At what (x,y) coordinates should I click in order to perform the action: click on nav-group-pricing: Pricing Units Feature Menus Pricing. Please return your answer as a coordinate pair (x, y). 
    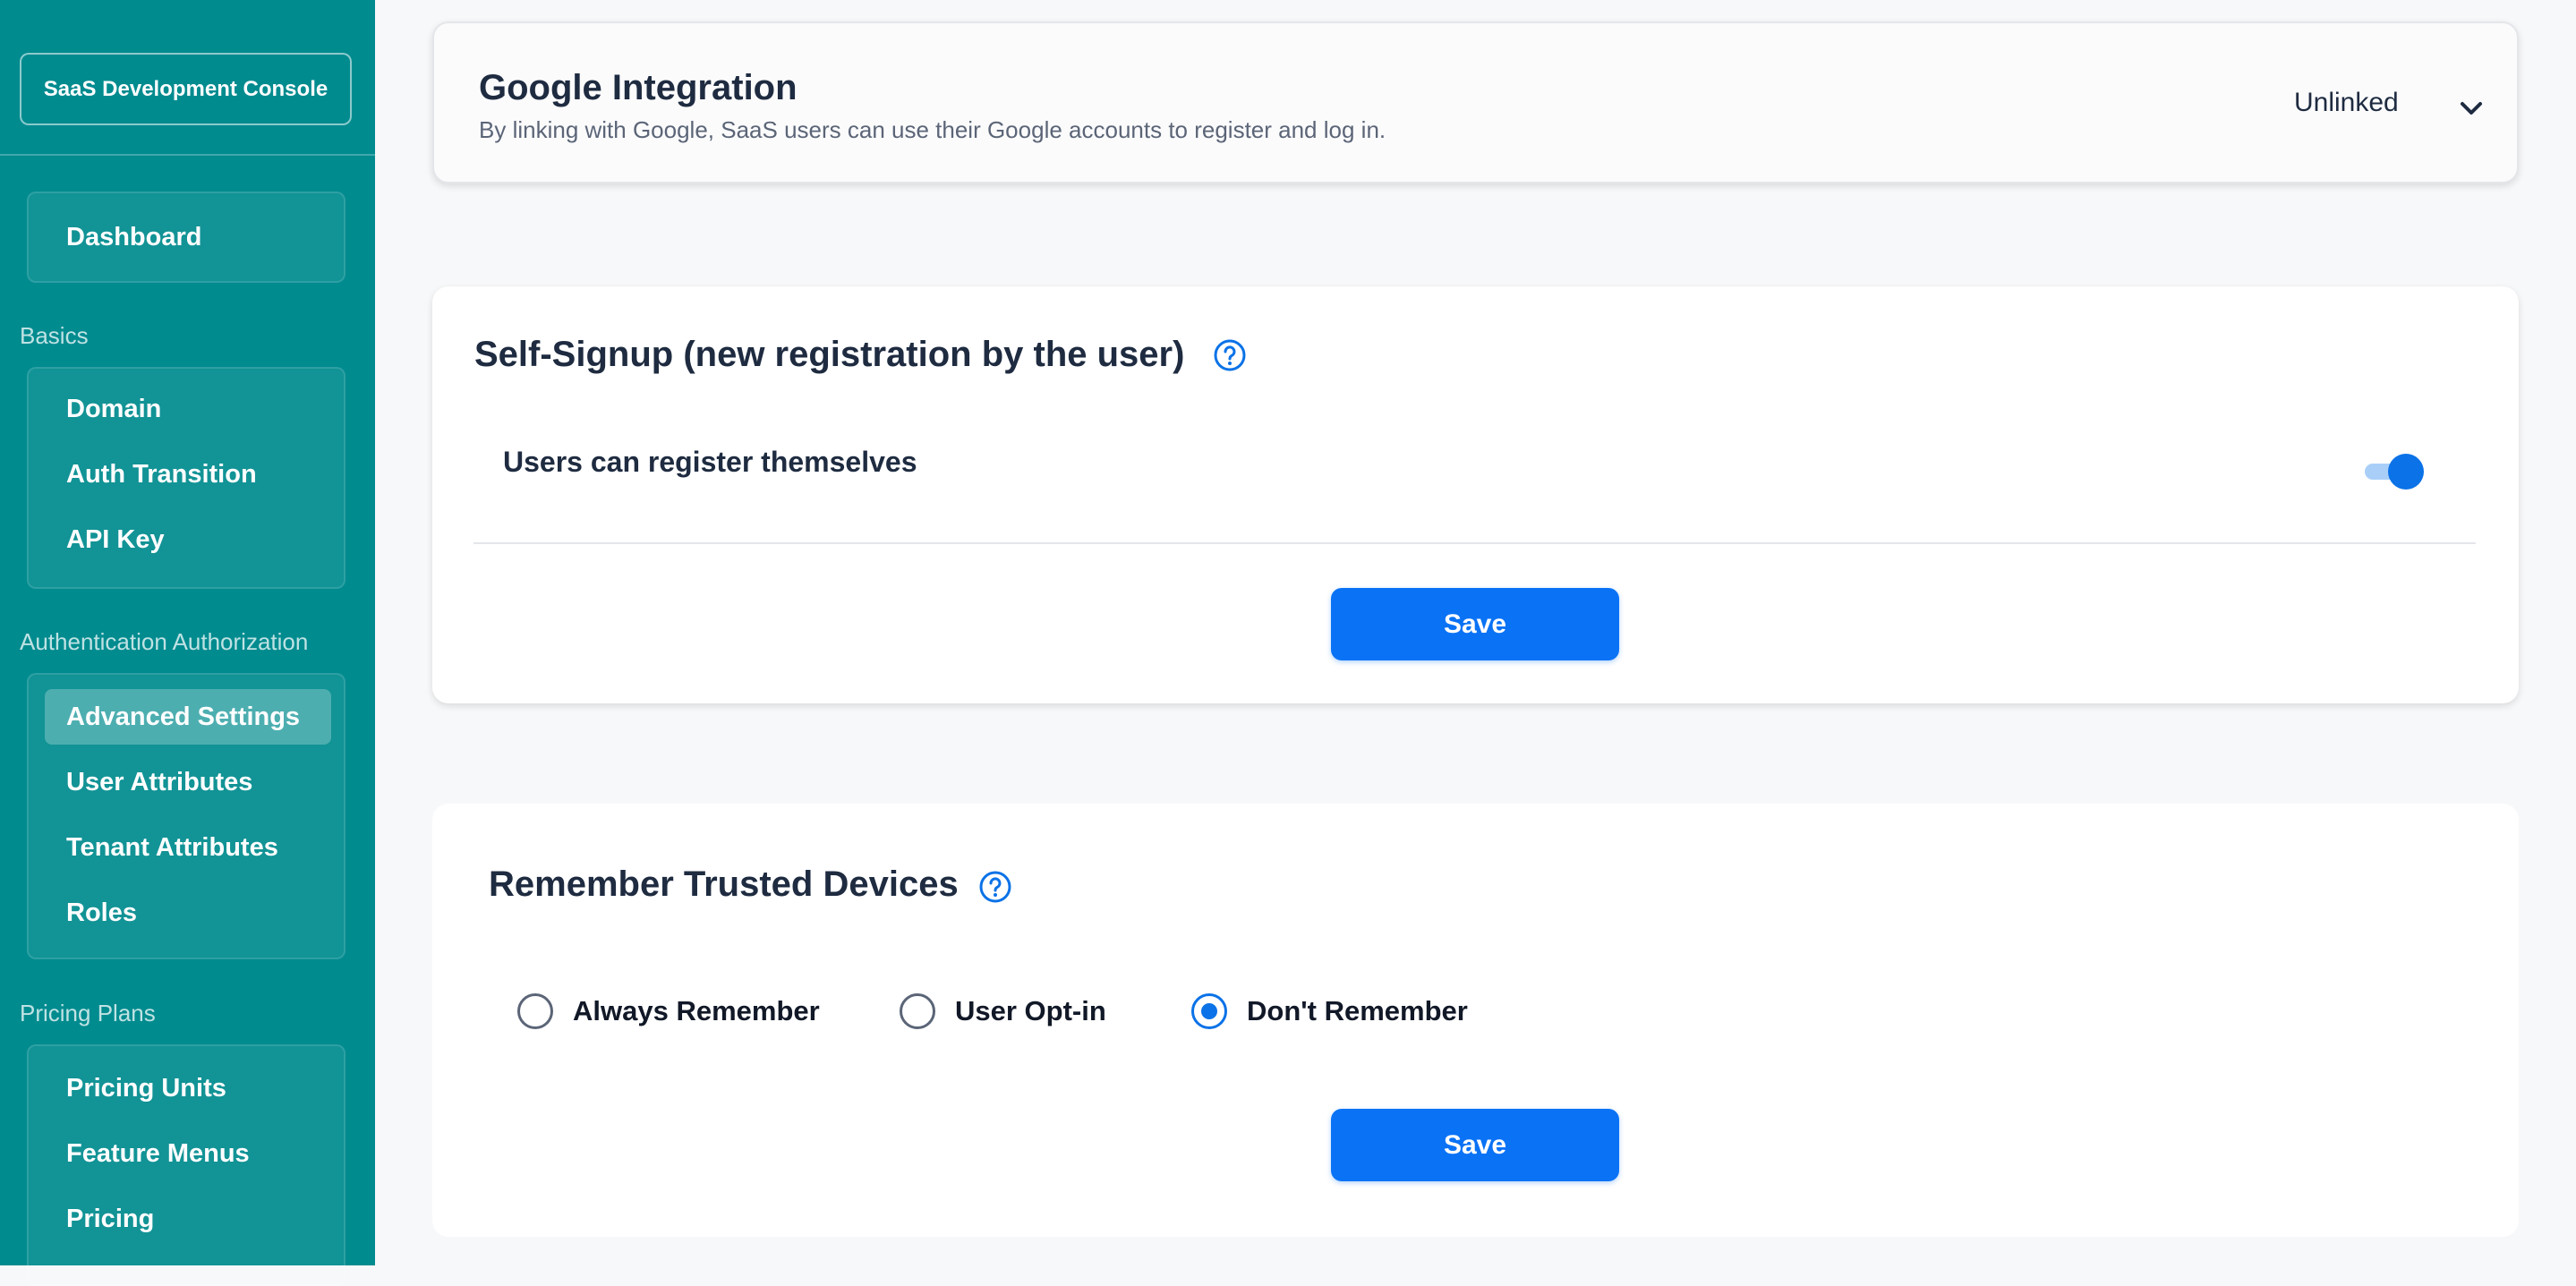
    Looking at the image, I should click on (186, 1165).